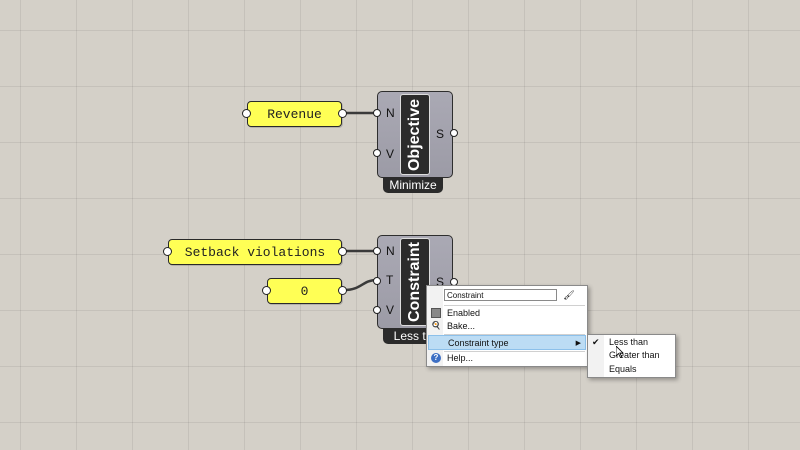 The height and width of the screenshot is (450, 800). Describe the element at coordinates (414, 282) in the screenshot. I see `constraint-core-label: Constraint` at that location.